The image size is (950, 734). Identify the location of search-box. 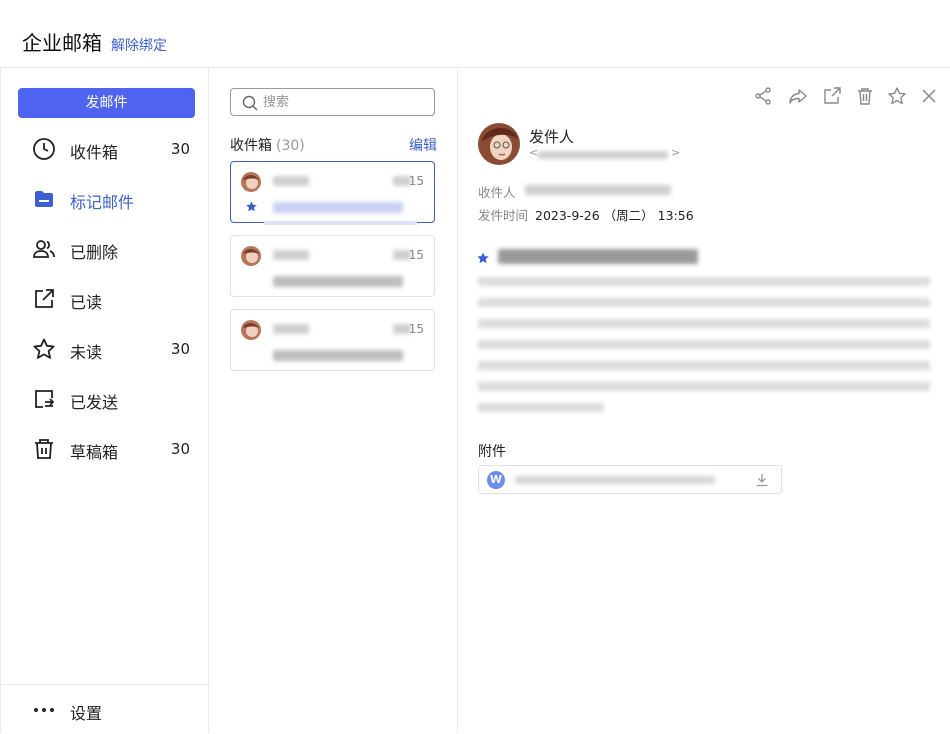
(332, 102).